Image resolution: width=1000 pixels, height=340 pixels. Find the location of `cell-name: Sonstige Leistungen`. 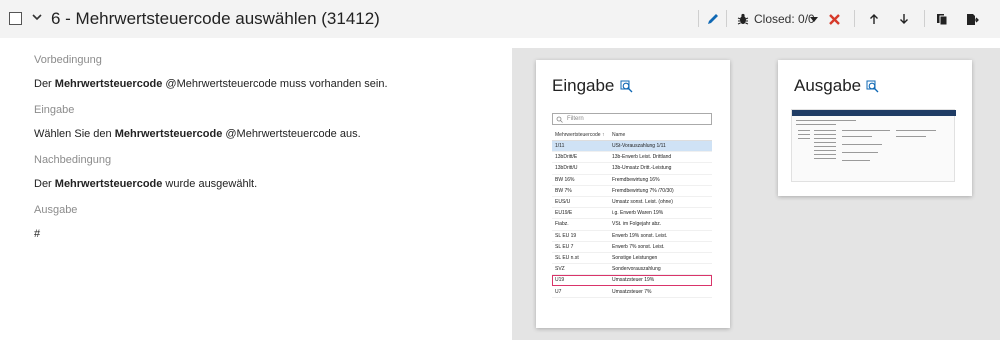

cell-name: Sonstige Leistungen is located at coordinates (635, 257).